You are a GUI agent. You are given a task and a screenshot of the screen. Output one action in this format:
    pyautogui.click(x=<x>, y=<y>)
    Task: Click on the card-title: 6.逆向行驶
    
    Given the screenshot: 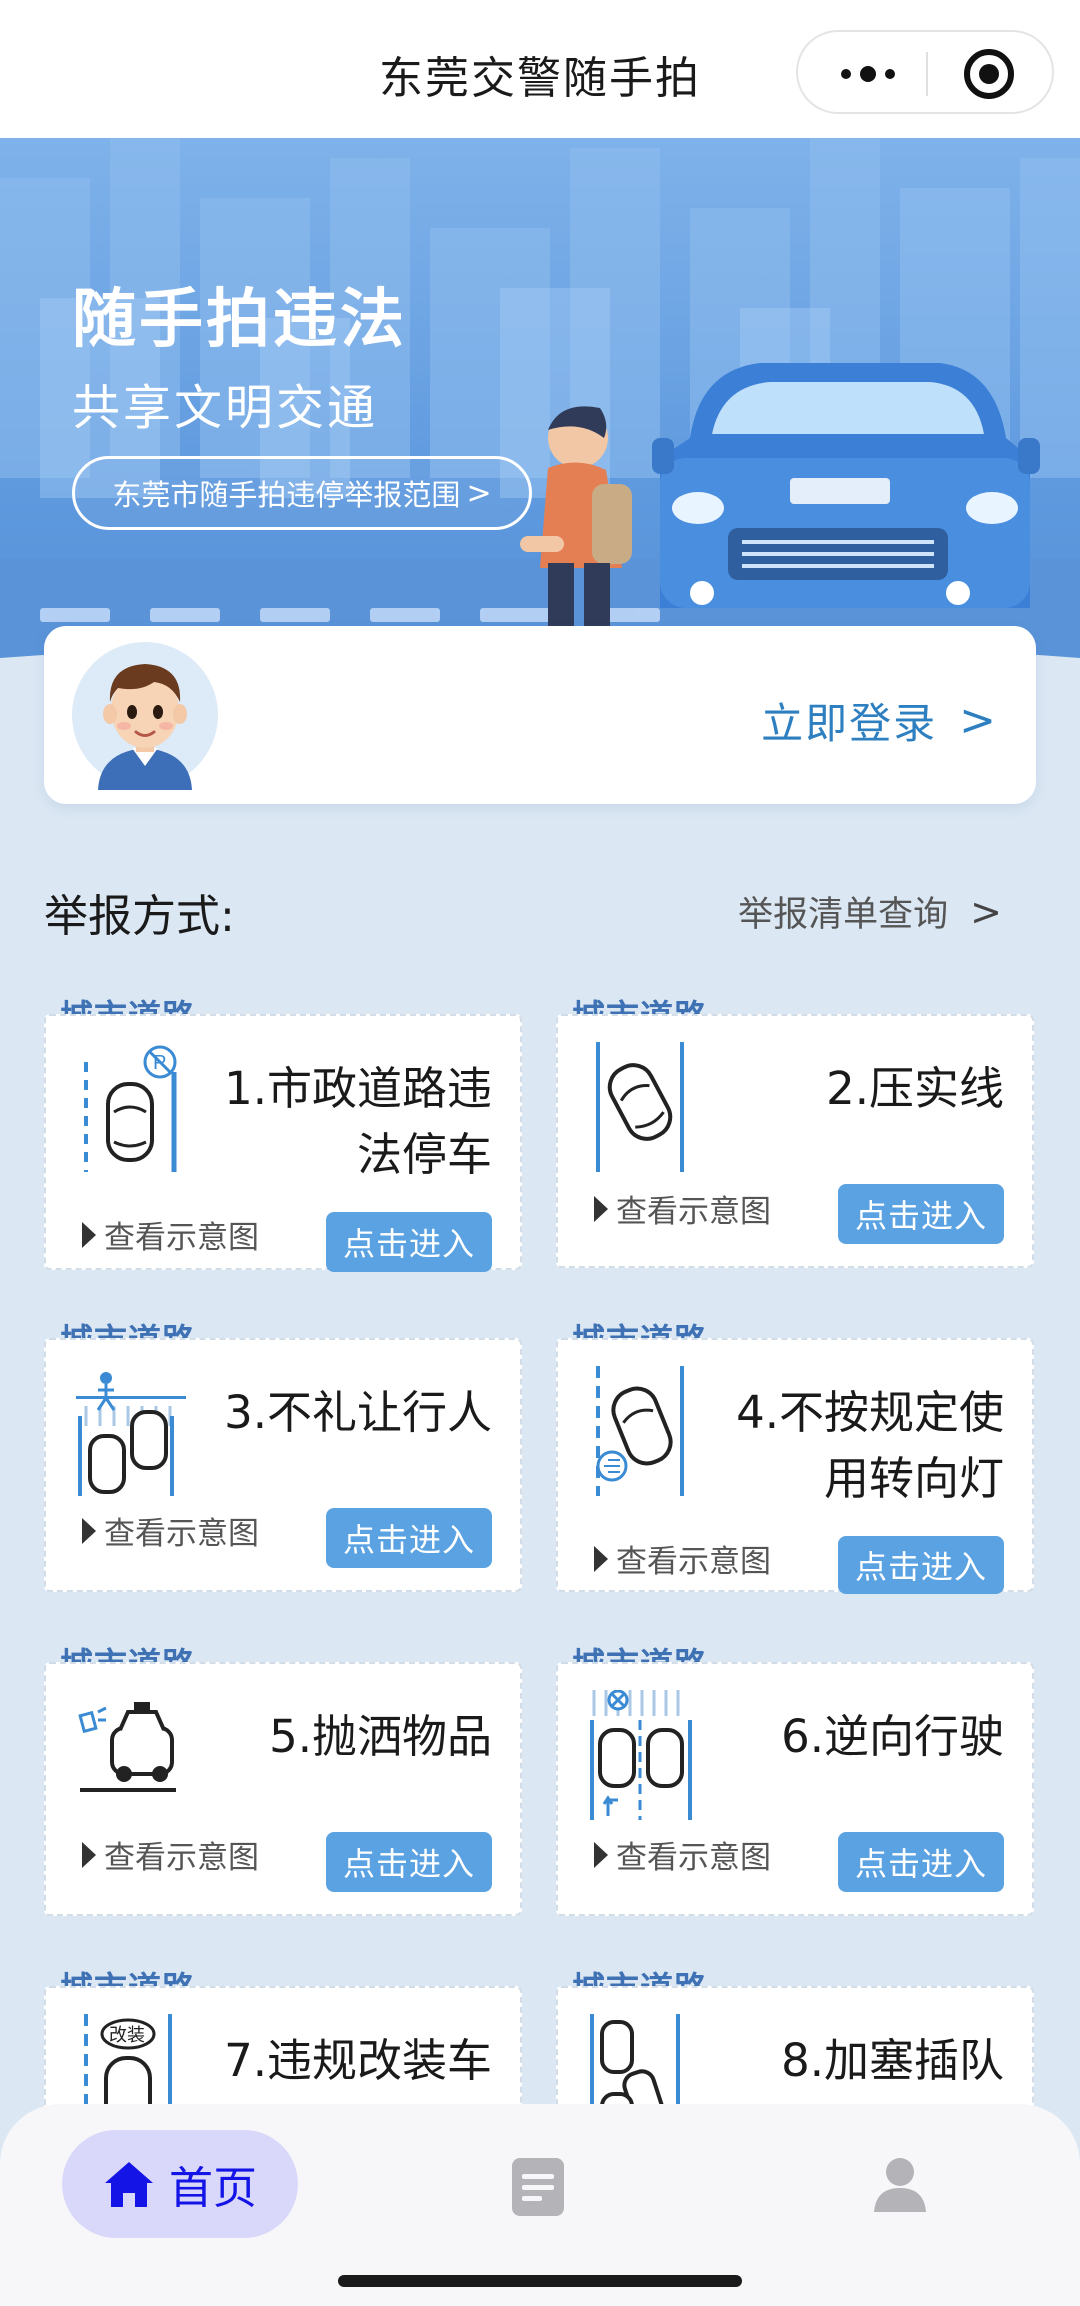 What is the action you would take?
    pyautogui.click(x=892, y=1736)
    